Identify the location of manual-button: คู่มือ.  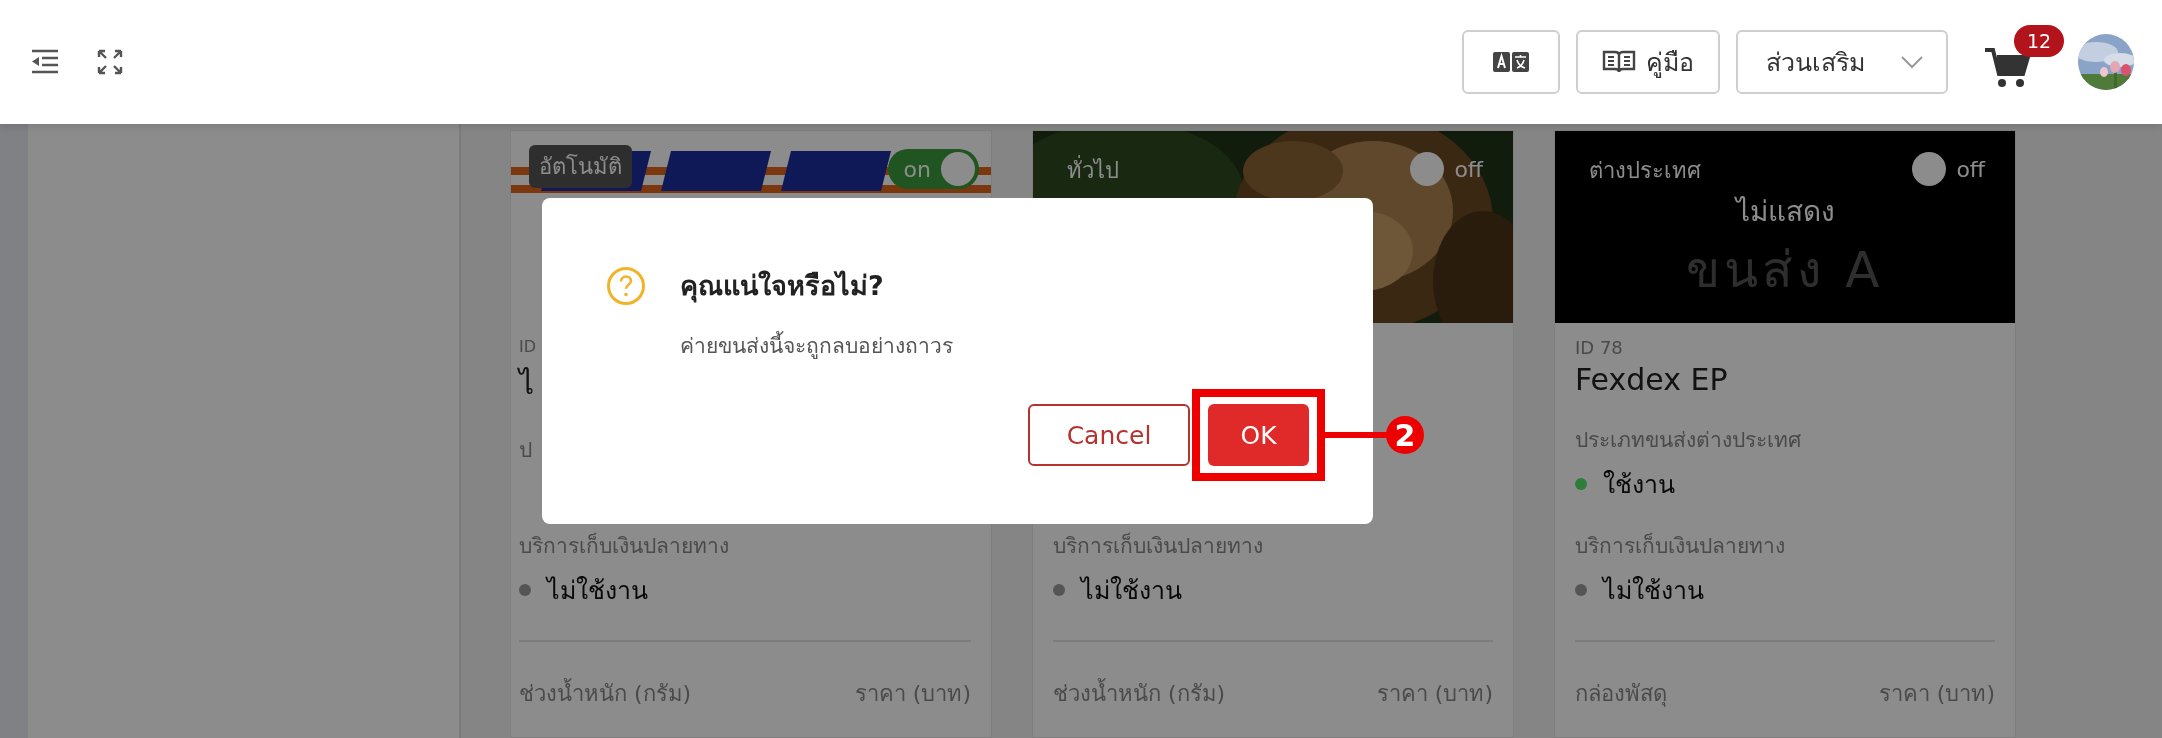
(1648, 62).